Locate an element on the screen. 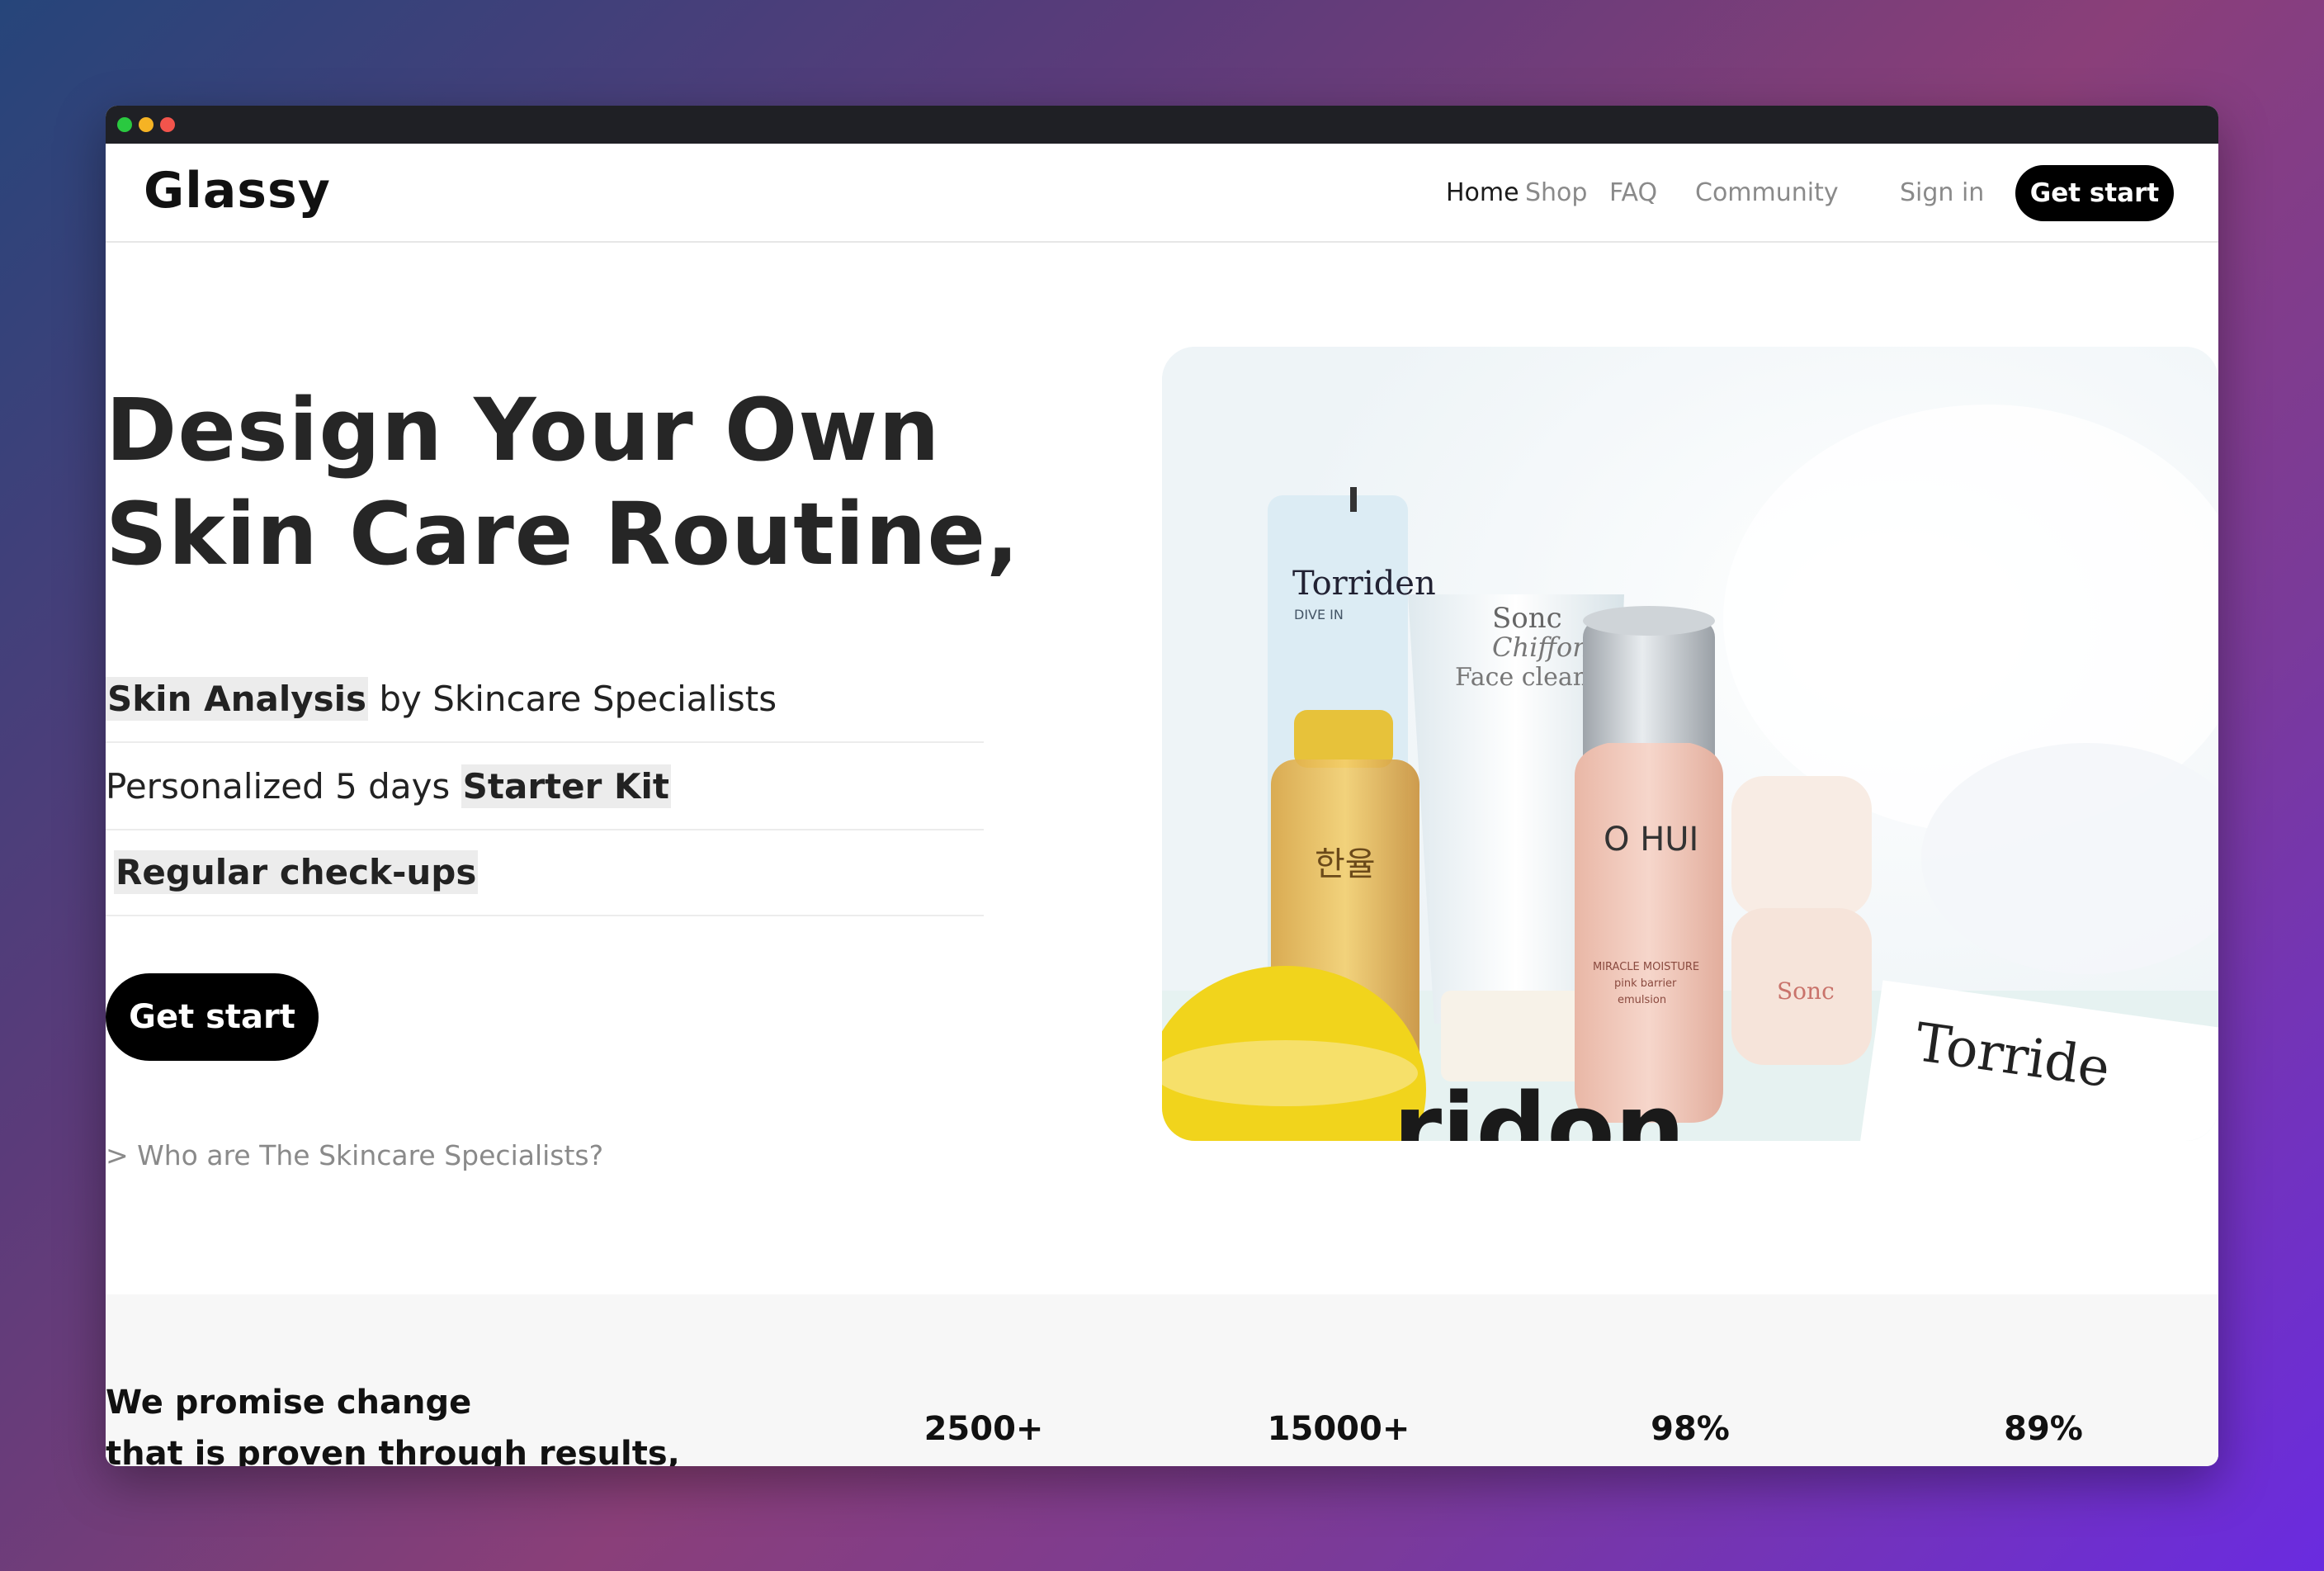  hero-get-start-button: Get start is located at coordinates (212, 1017).